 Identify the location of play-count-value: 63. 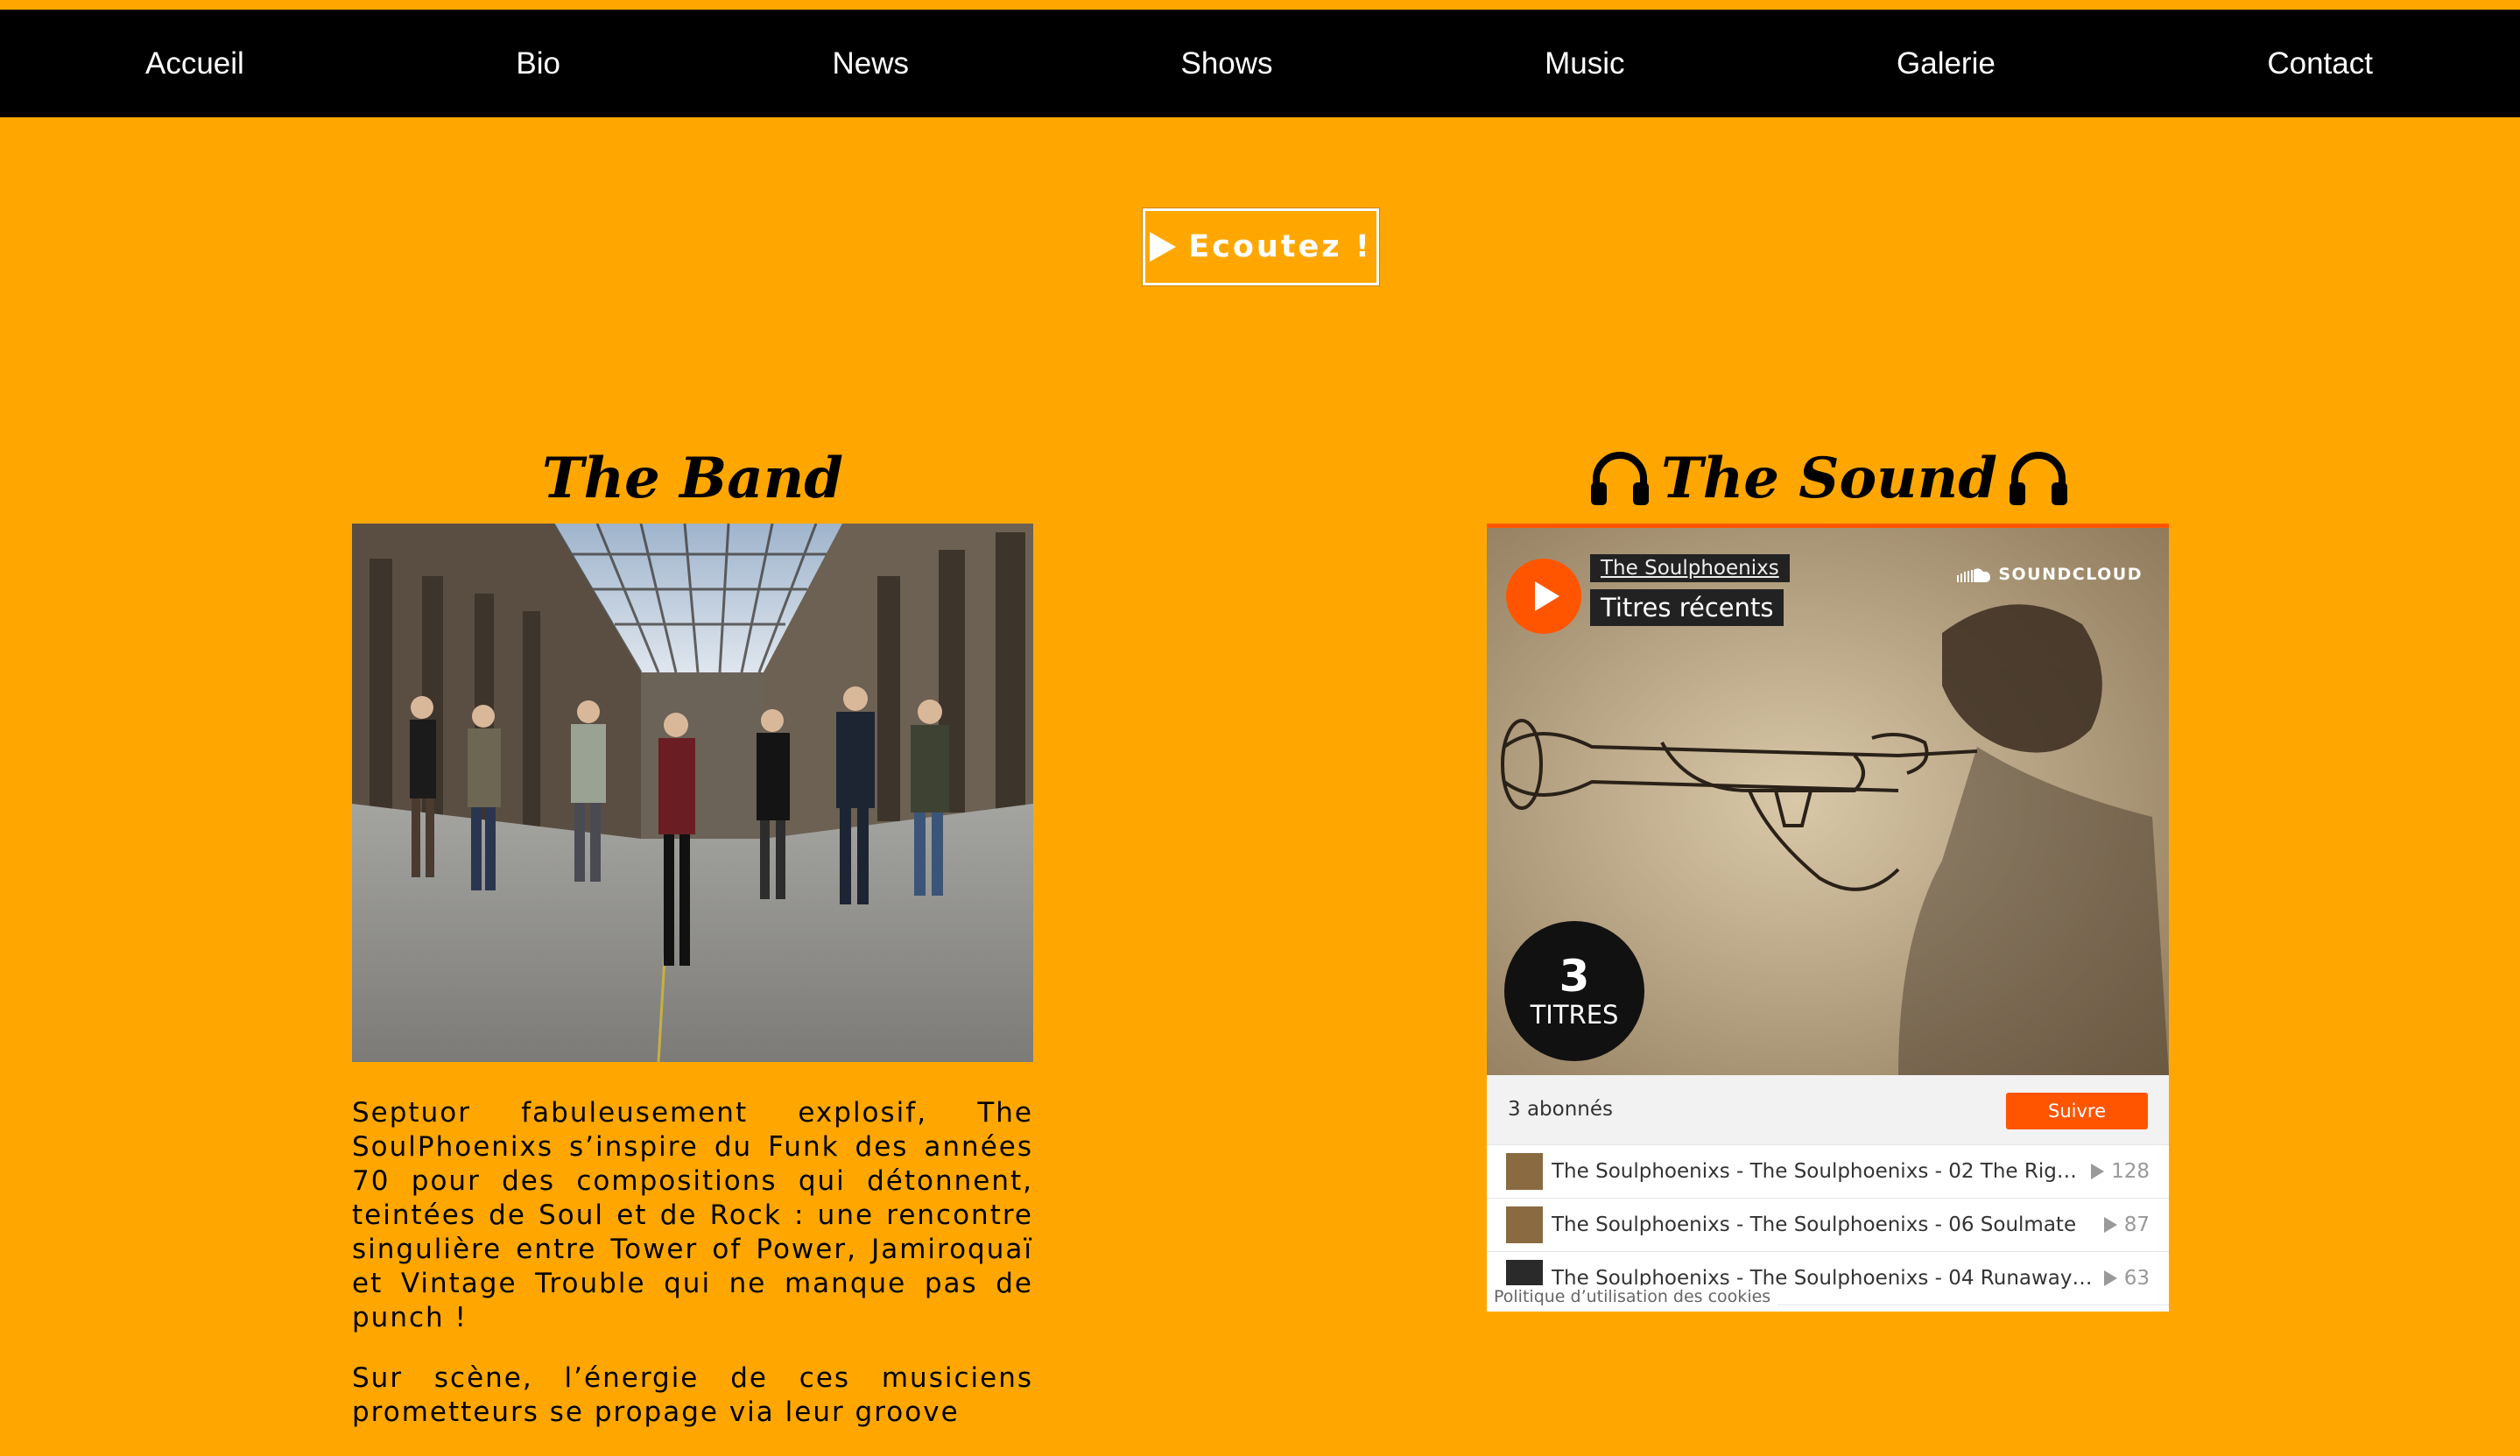
(2136, 1278).